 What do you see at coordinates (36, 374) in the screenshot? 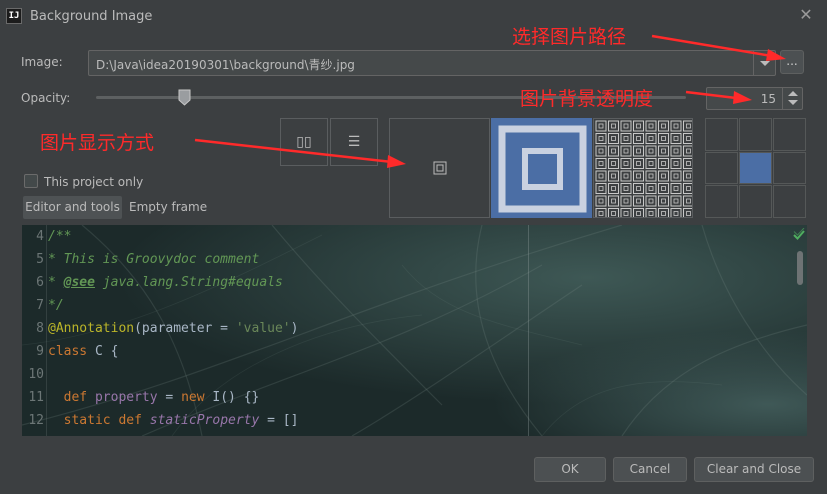
I see `line-number: 10` at bounding box center [36, 374].